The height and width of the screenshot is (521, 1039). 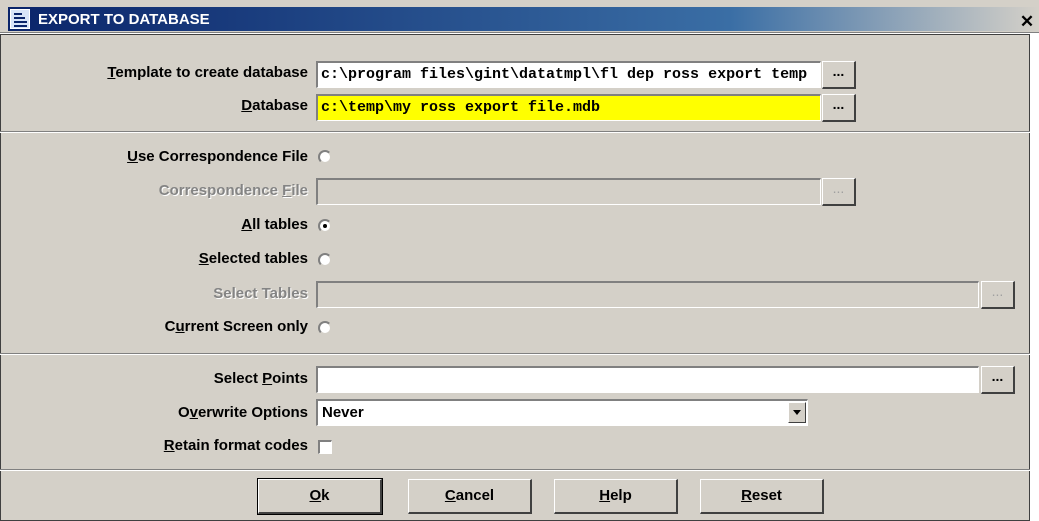 I want to click on overwrite-options-select: Never, so click(x=562, y=412).